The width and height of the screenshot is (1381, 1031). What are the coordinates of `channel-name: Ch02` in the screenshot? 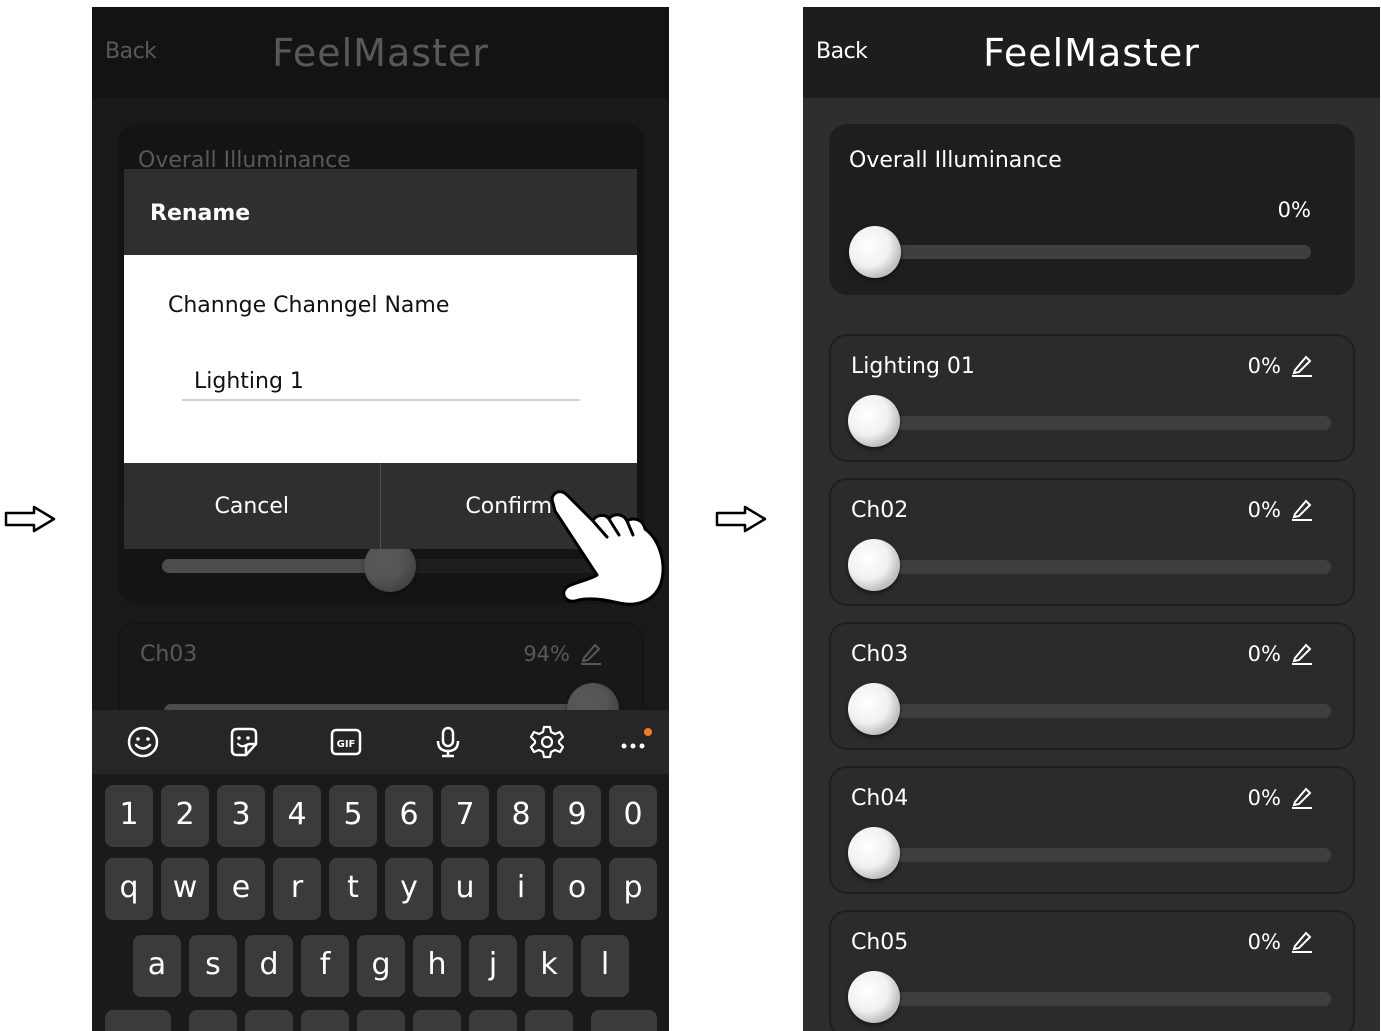 It's located at (880, 510).